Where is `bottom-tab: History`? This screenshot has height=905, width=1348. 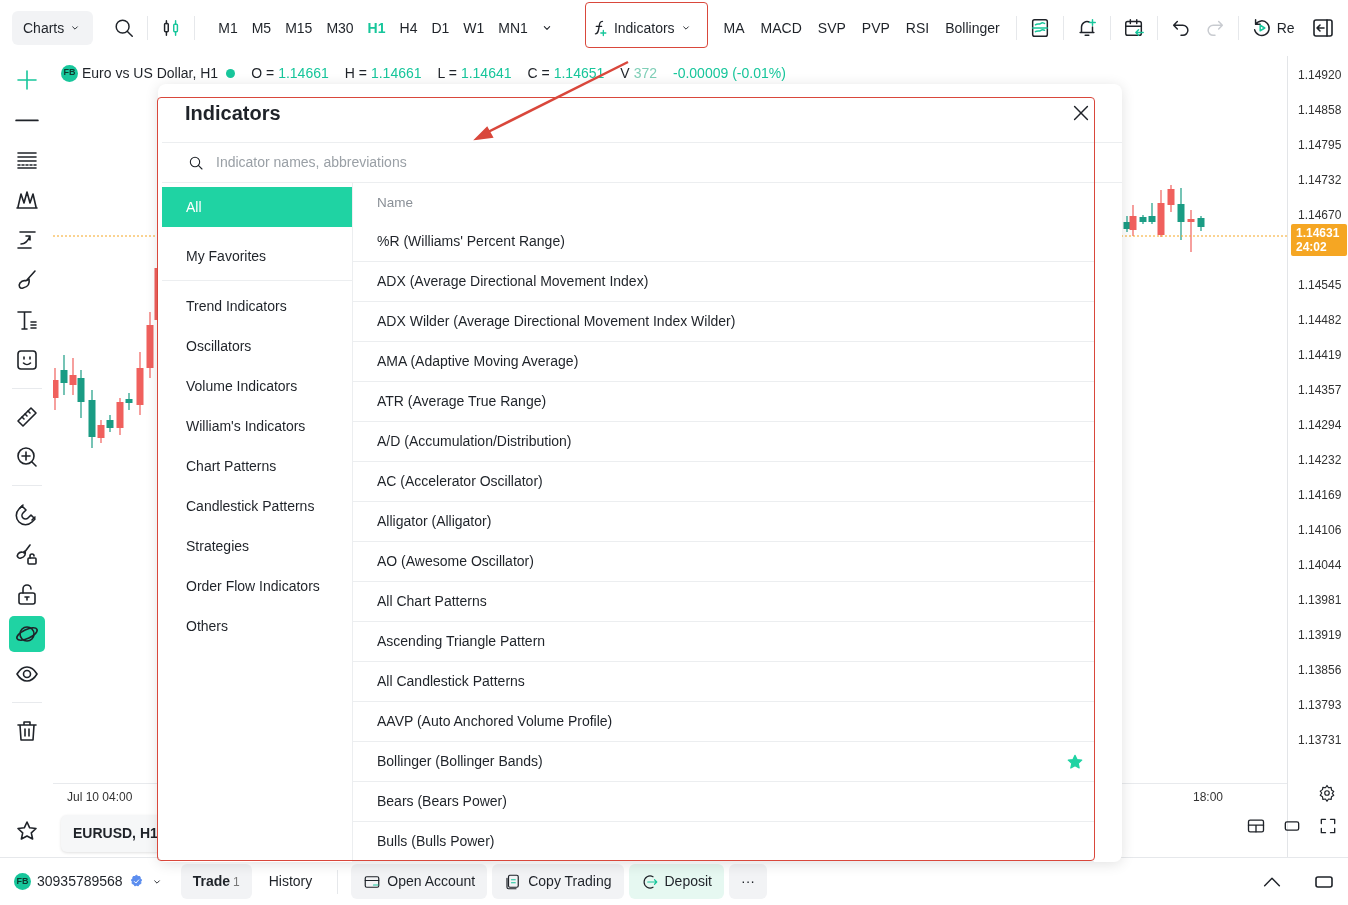 bottom-tab: History is located at coordinates (290, 881).